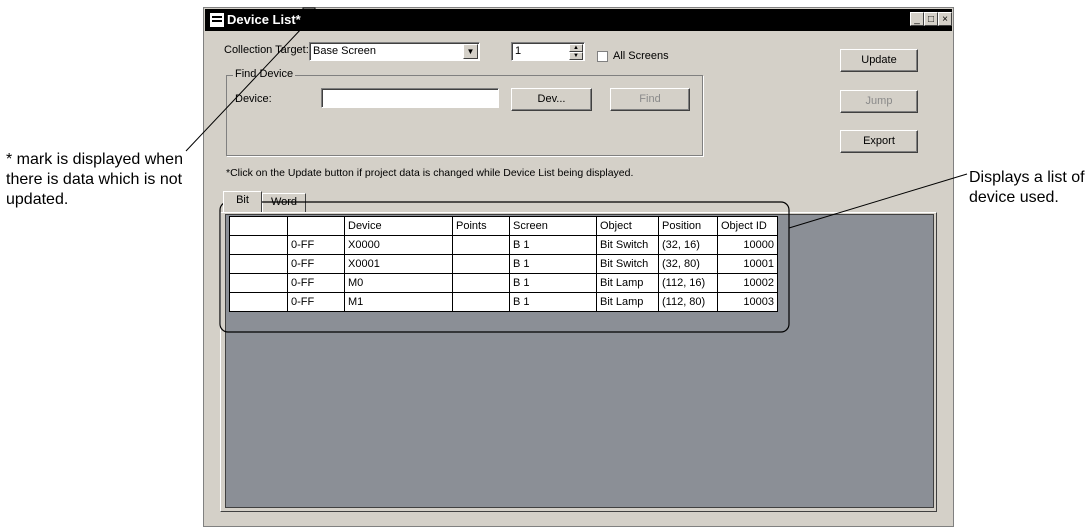 The height and width of the screenshot is (527, 1089). What do you see at coordinates (878, 201) in the screenshot?
I see `callout-line-right` at bounding box center [878, 201].